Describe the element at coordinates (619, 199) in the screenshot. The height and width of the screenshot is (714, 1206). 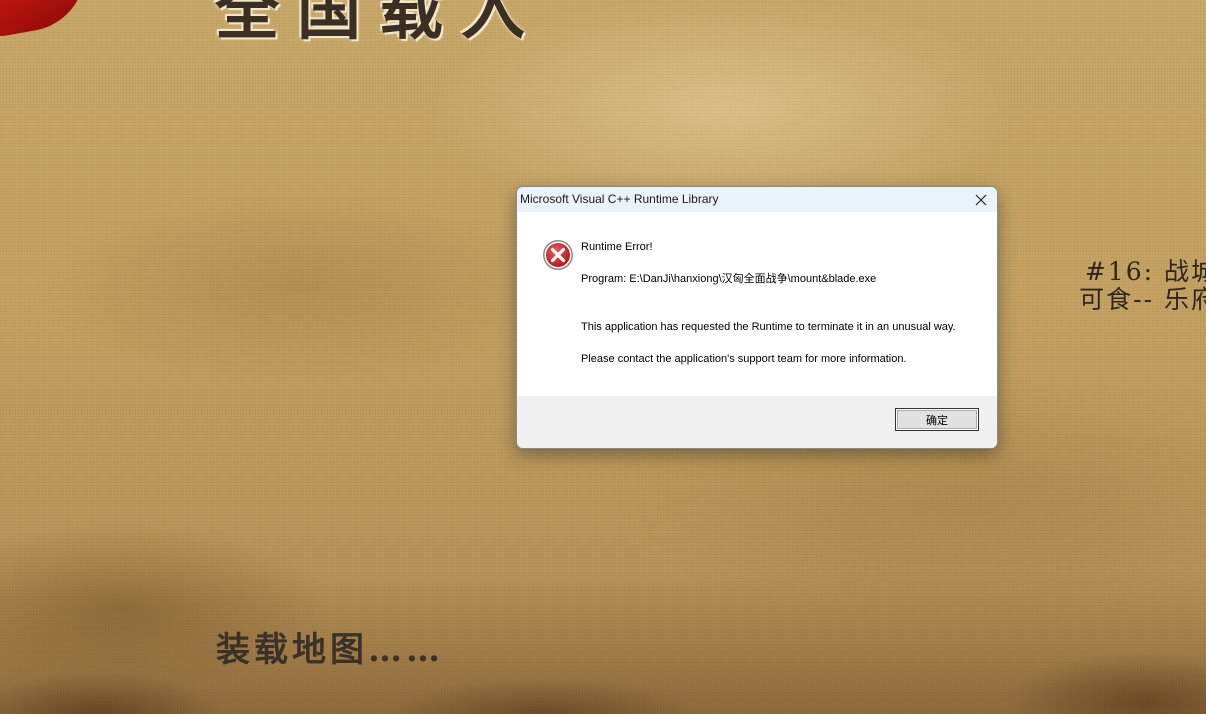
I see `dialog-title: Microsoft Visual C++ Runtime Library` at that location.